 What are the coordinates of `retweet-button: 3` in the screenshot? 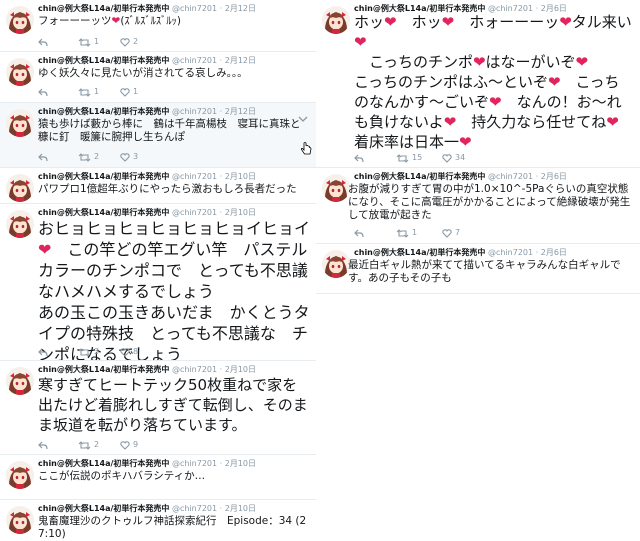 It's located at (88, 352).